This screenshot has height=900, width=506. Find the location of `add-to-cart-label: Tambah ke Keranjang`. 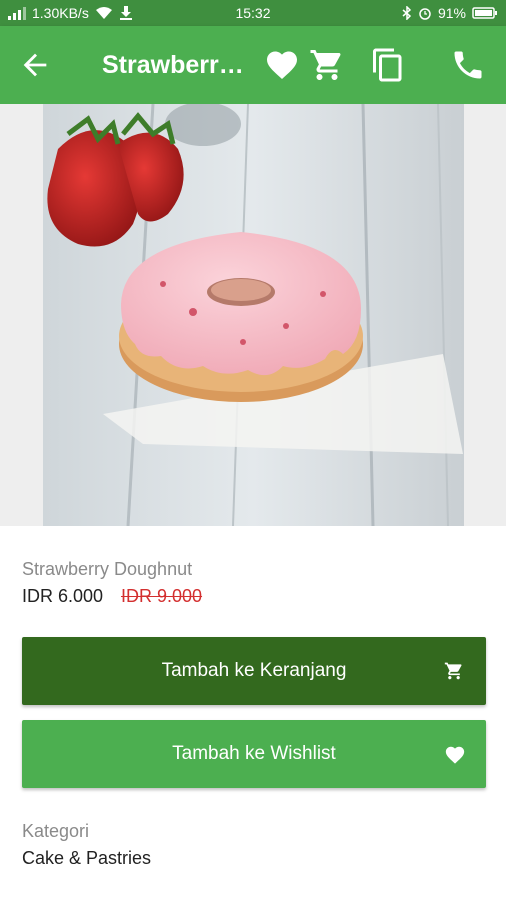

add-to-cart-label: Tambah ke Keranjang is located at coordinates (254, 670).